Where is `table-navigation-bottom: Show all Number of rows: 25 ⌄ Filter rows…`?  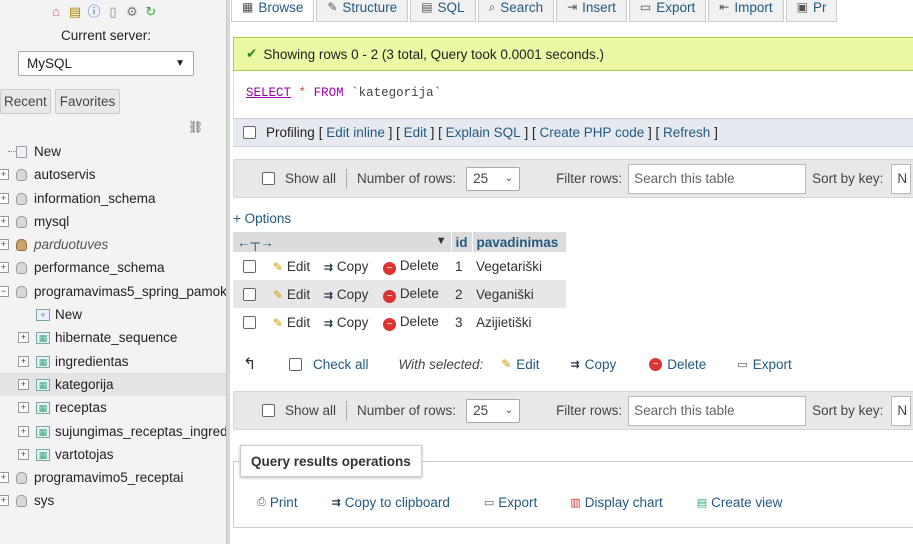 table-navigation-bottom: Show all Number of rows: 25 ⌄ Filter rows… is located at coordinates (573, 410).